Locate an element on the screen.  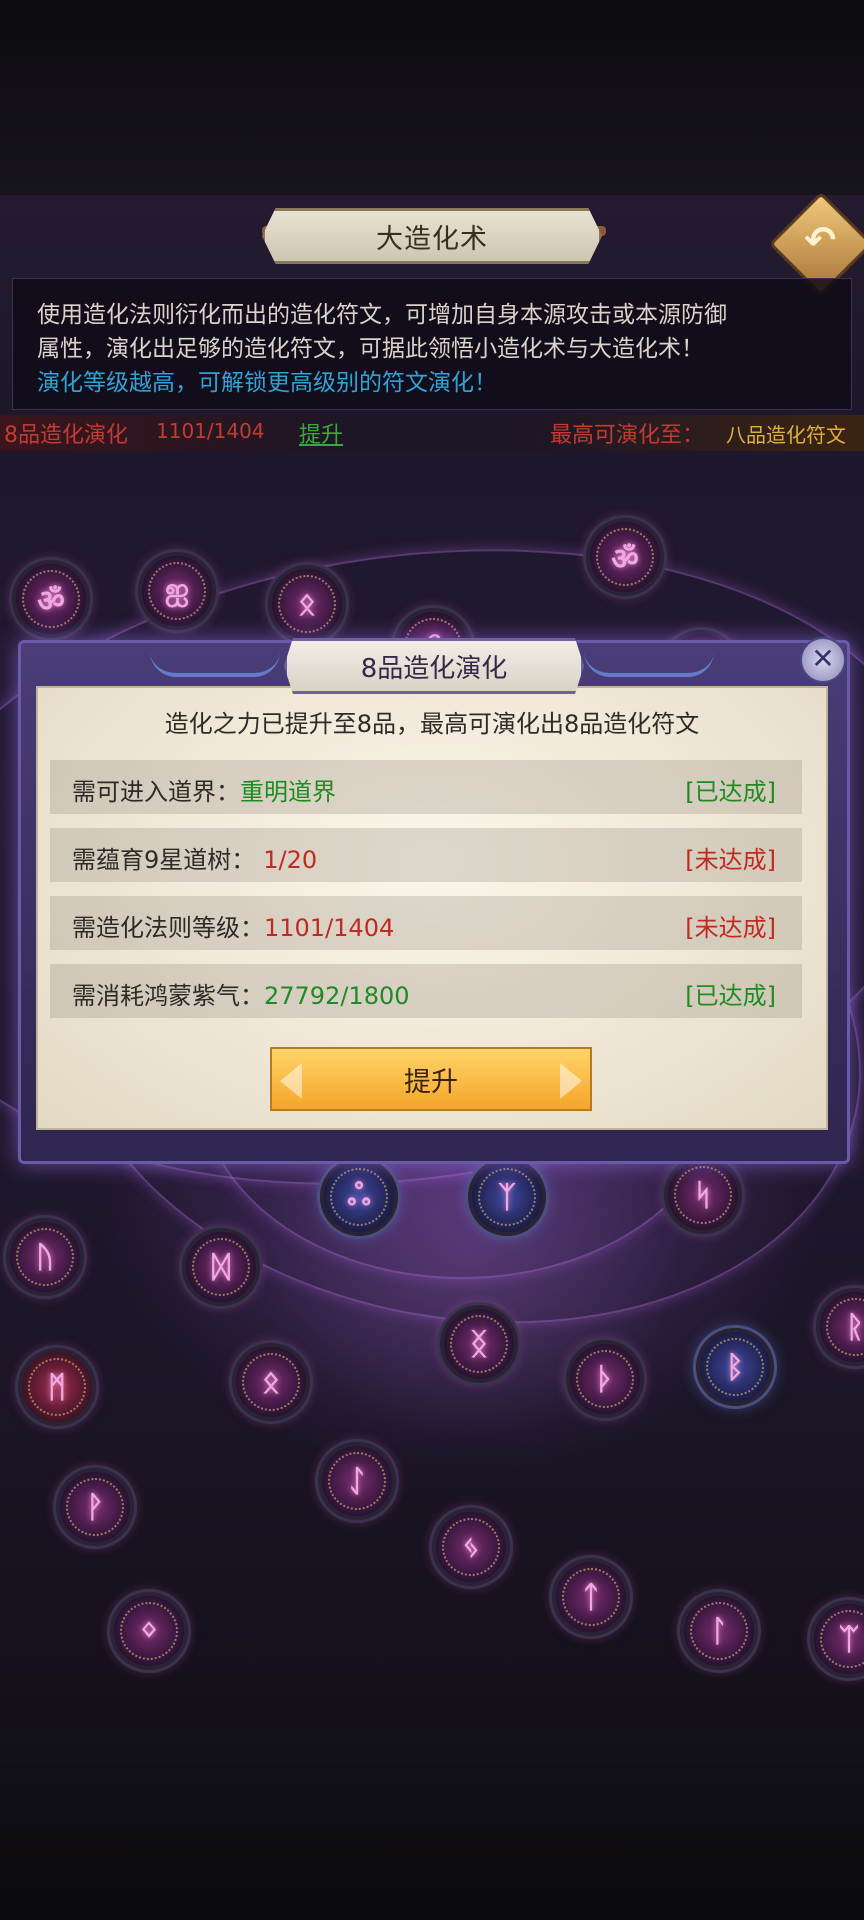
rune-glyph-icon: ᛉ is located at coordinates (507, 1197).